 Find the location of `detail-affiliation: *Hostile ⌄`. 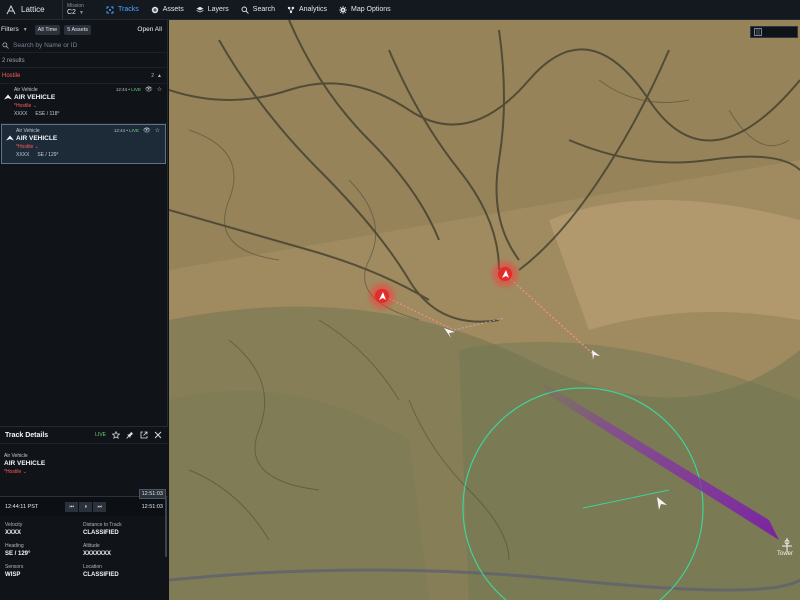

detail-affiliation: *Hostile ⌄ is located at coordinates (86, 472).